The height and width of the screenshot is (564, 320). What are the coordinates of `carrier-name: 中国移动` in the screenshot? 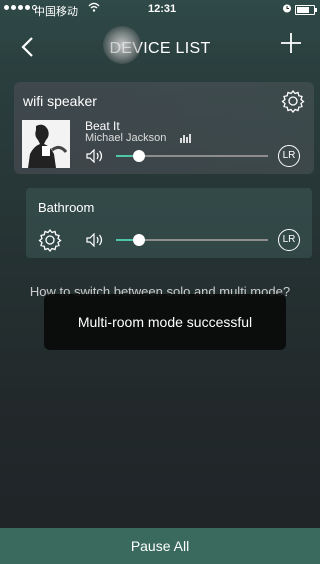 It's located at (56, 12).